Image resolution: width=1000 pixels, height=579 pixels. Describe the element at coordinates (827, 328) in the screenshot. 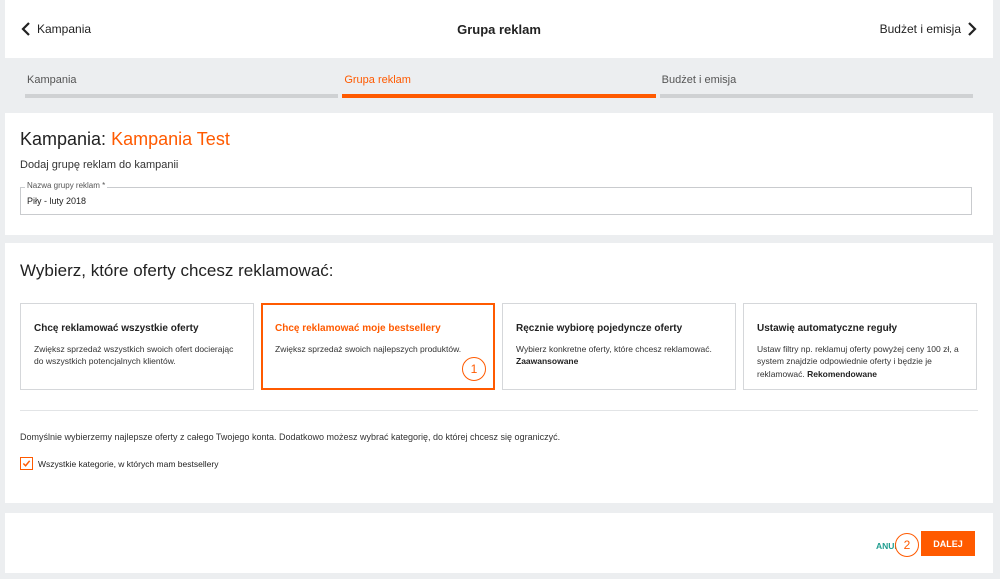

I see `option-title: Ustawię automatyczne reguły` at that location.